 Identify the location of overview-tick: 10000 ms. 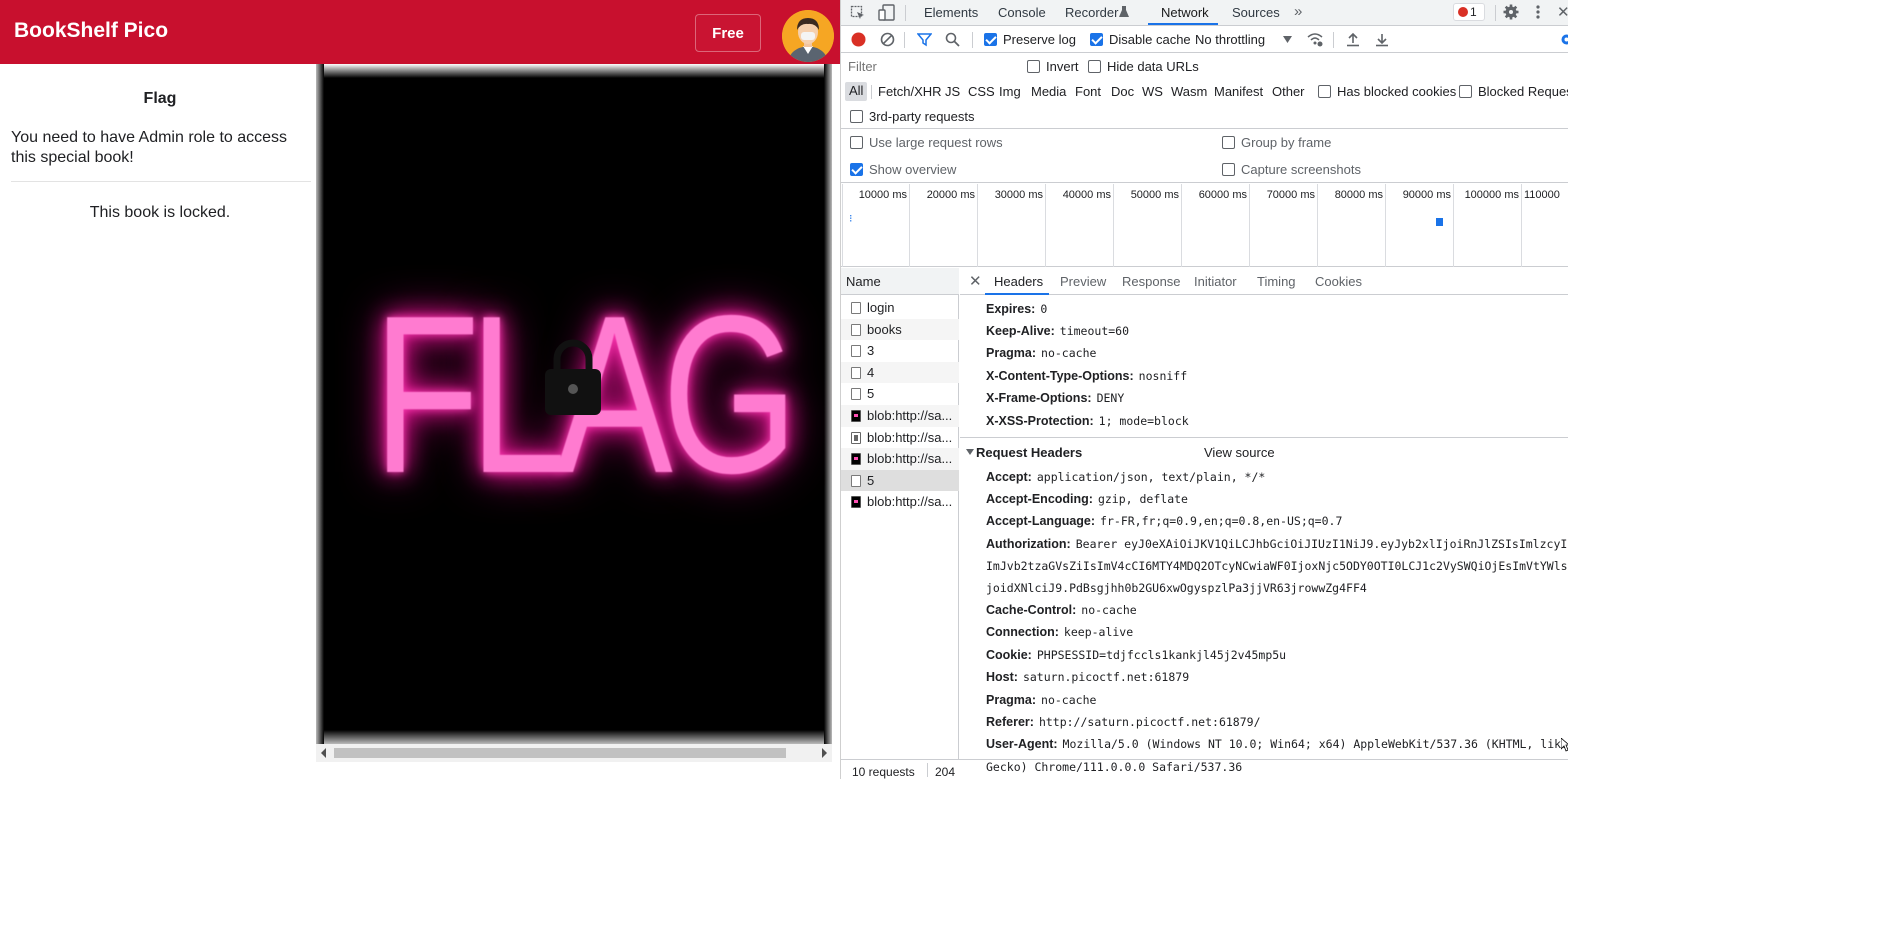
(882, 195).